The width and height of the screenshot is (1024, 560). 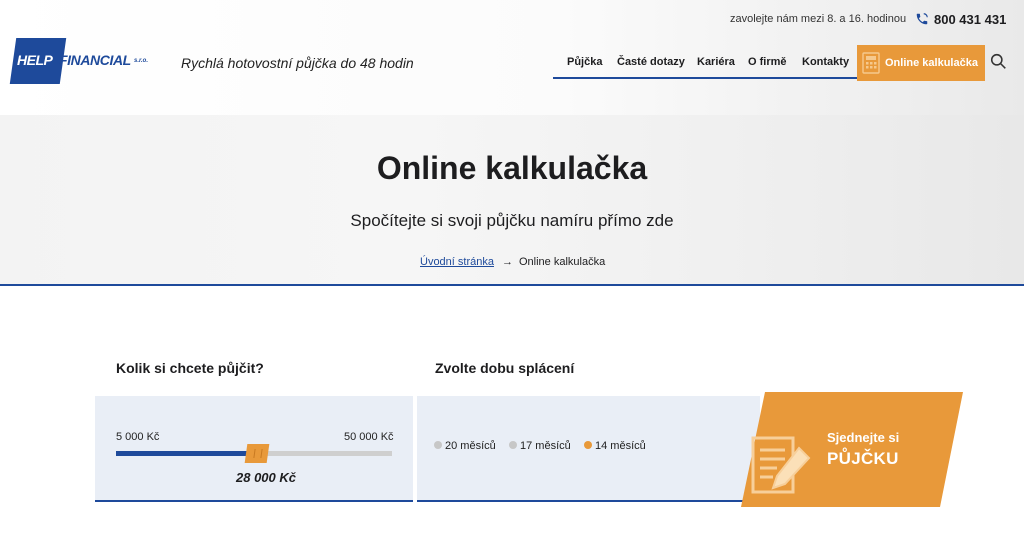 What do you see at coordinates (767, 62) in the screenshot?
I see `nav-item-o-firme: O firmě` at bounding box center [767, 62].